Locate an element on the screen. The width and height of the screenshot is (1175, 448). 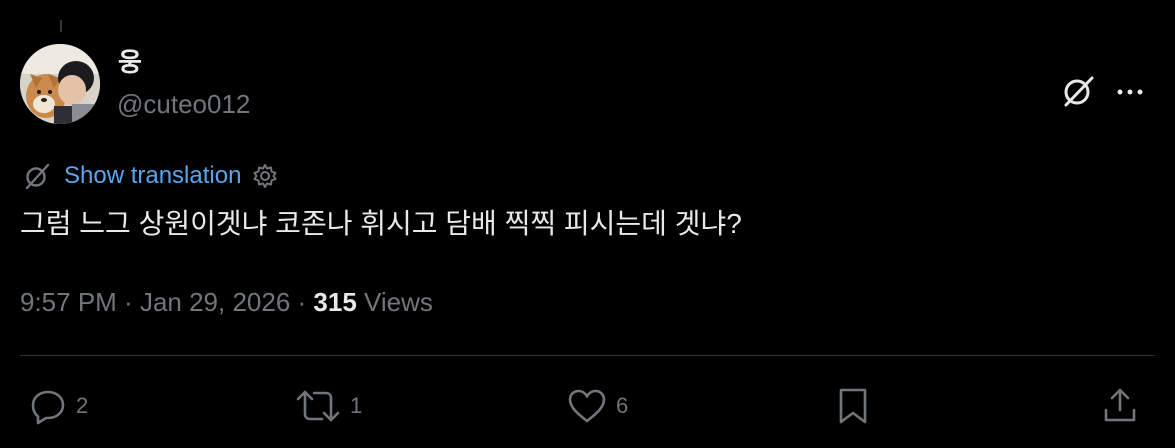
grok-button is located at coordinates (1078, 91).